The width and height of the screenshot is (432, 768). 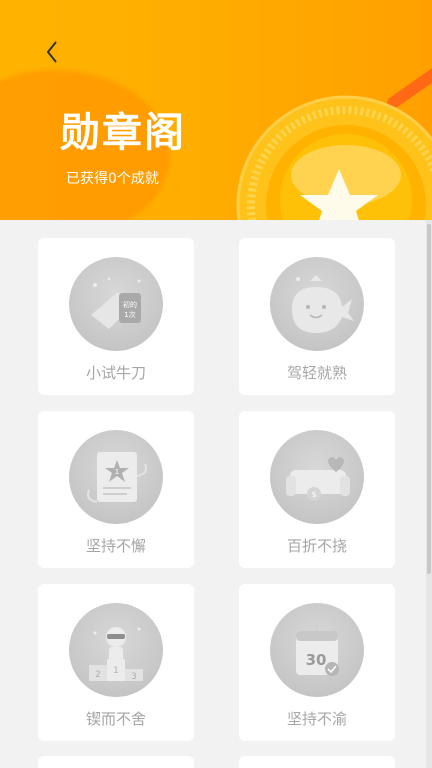 I want to click on achievement-count: 已获得0个成就, so click(x=112, y=179).